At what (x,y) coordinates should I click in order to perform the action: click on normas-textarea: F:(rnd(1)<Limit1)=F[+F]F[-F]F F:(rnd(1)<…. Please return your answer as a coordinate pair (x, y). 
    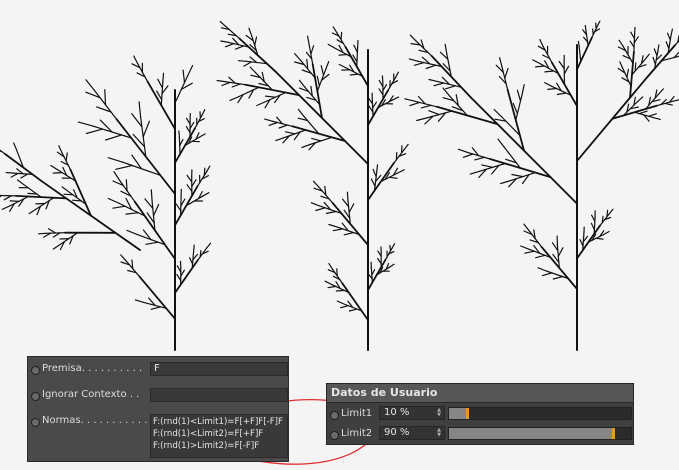
    Looking at the image, I should click on (219, 436).